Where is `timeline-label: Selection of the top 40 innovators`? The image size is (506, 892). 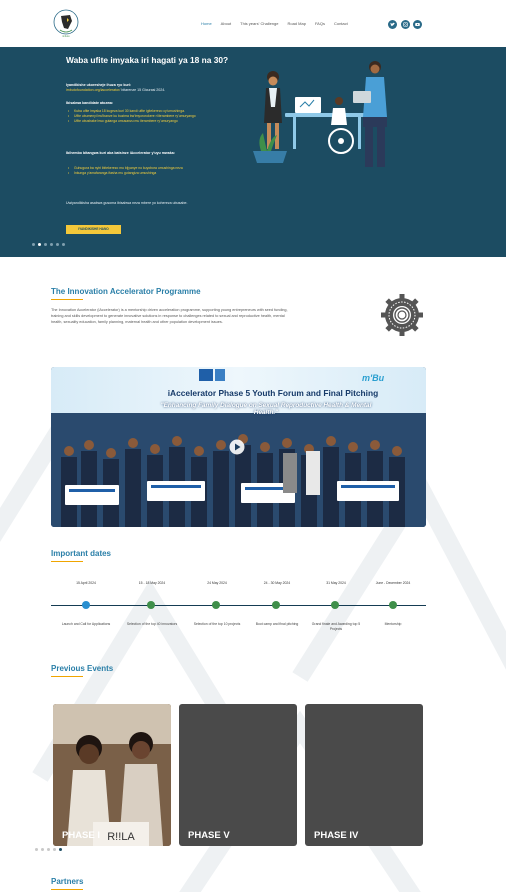 timeline-label: Selection of the top 40 innovators is located at coordinates (152, 624).